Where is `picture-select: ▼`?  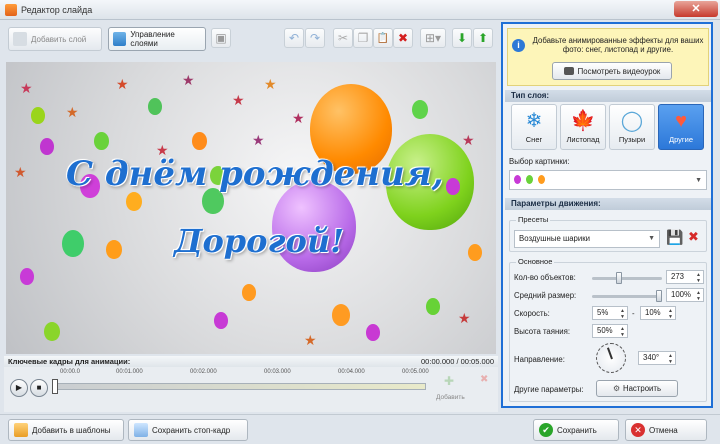 picture-select: ▼ is located at coordinates (608, 180).